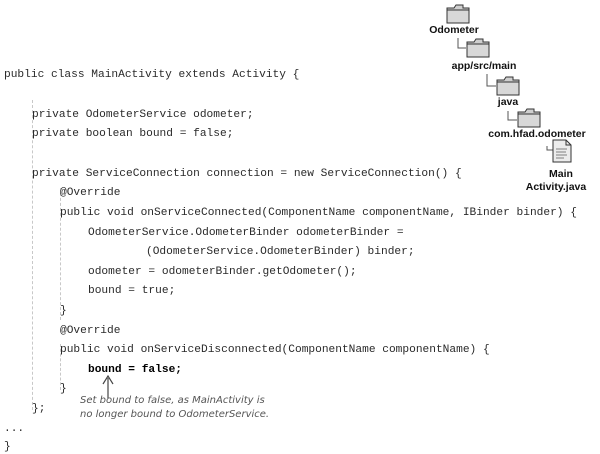  What do you see at coordinates (508, 102) in the screenshot?
I see `folder-label-java: java` at bounding box center [508, 102].